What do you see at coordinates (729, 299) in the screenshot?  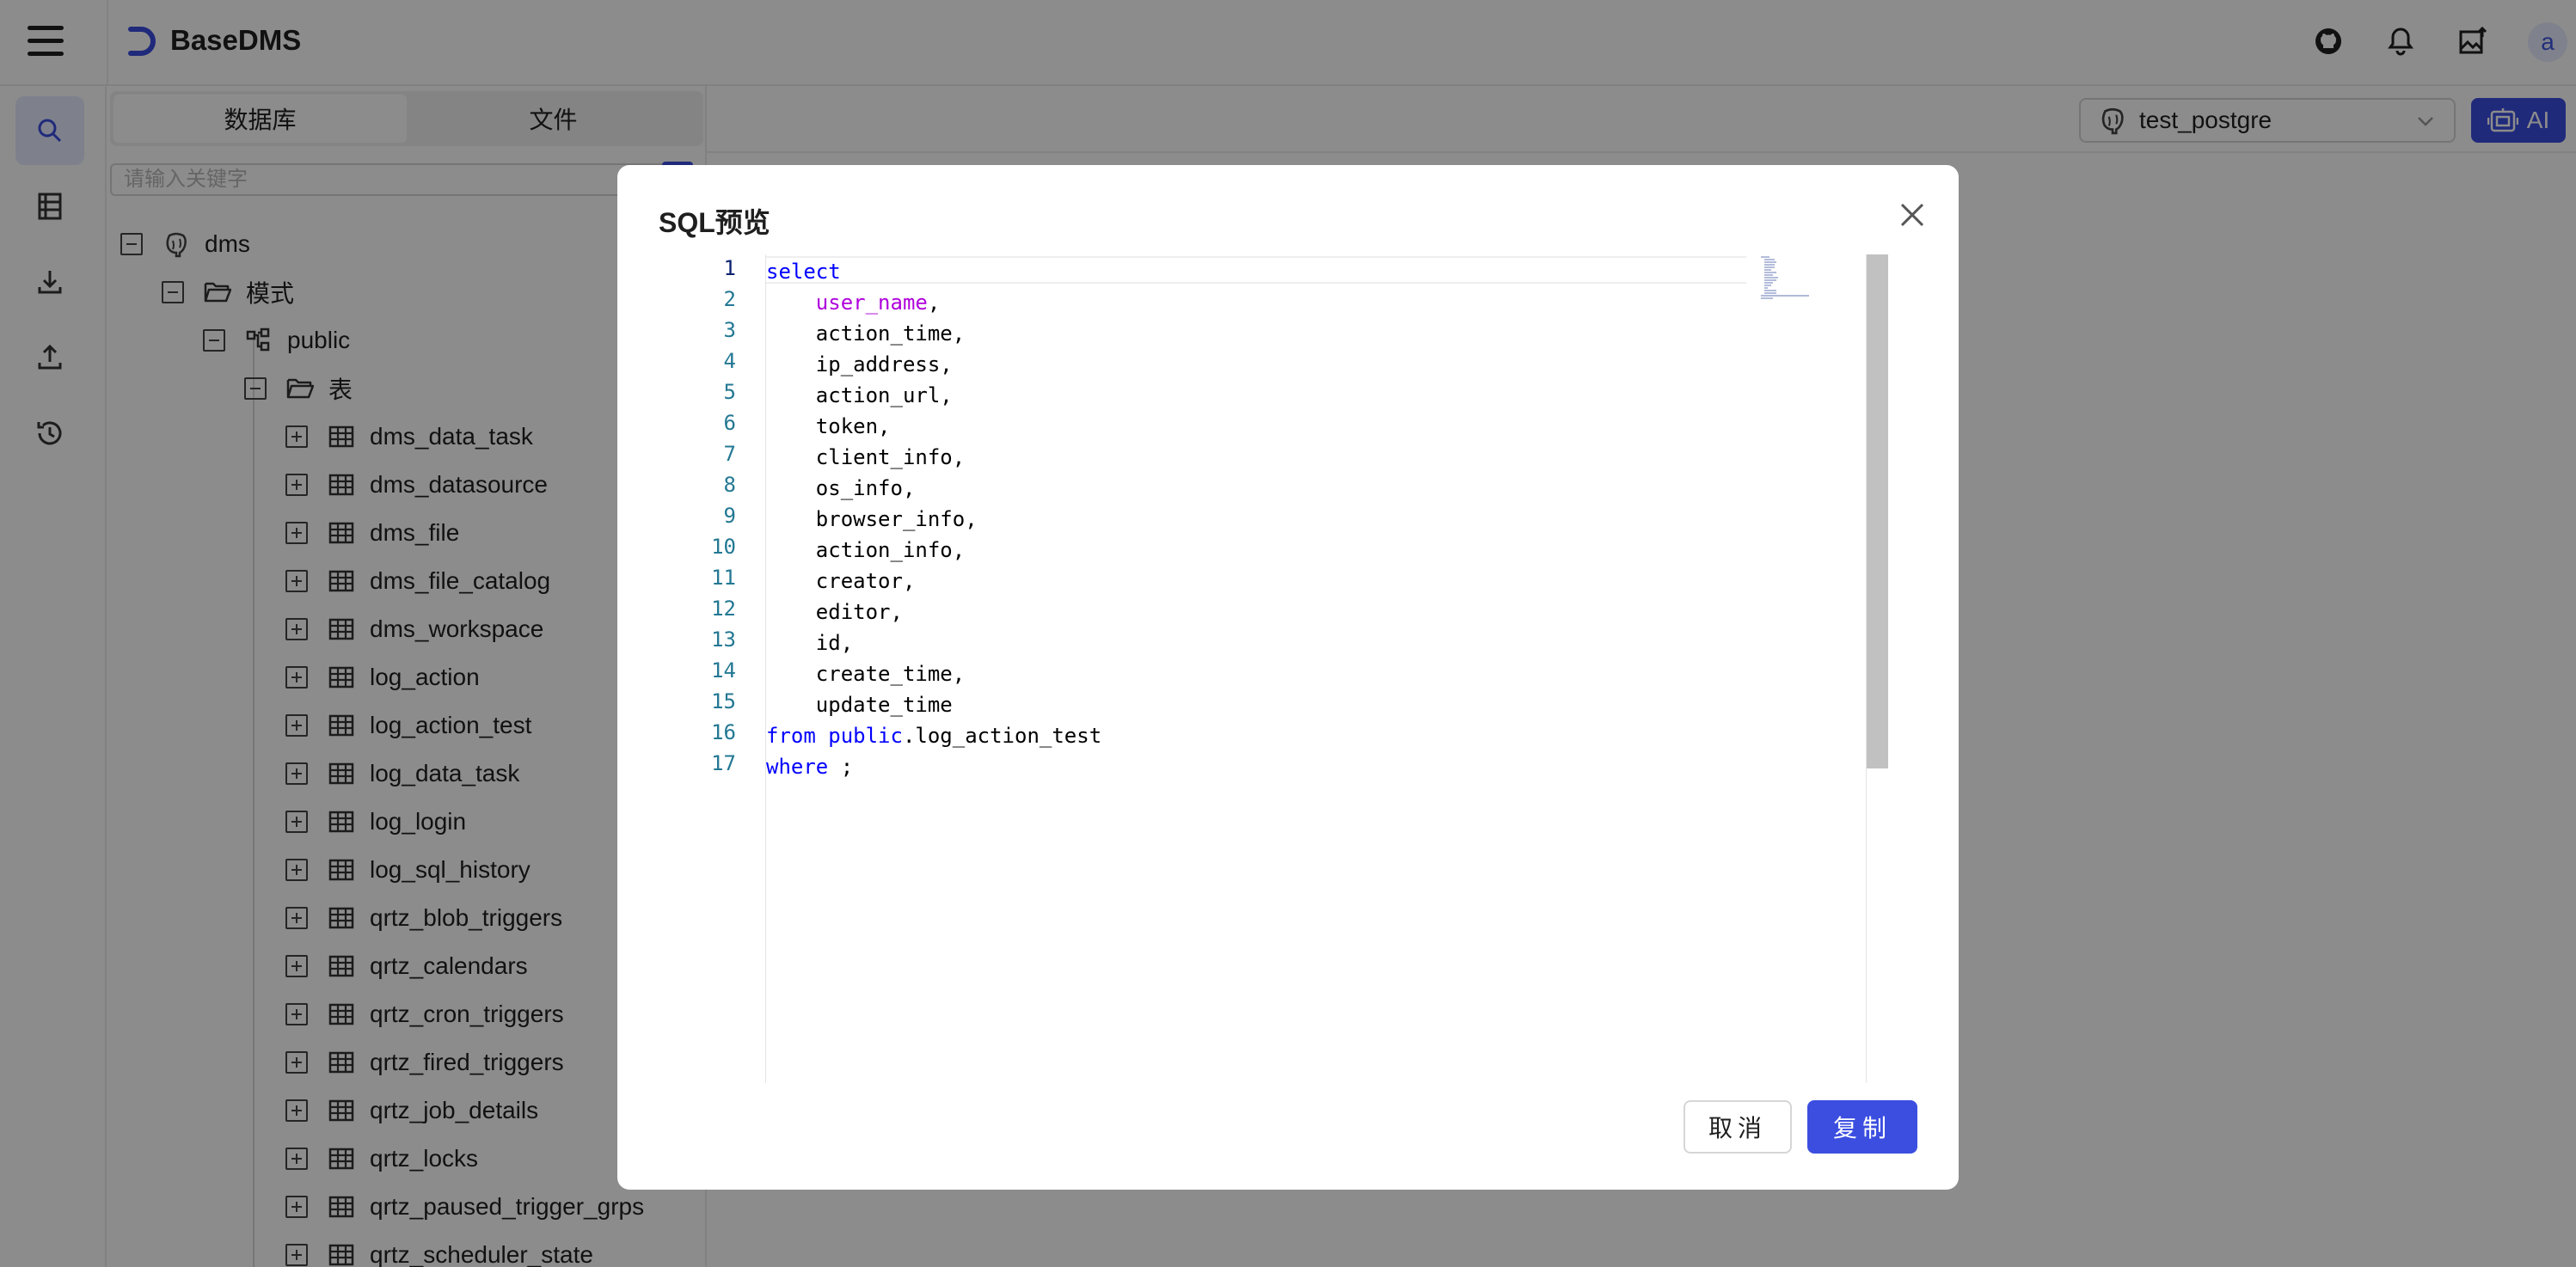 I see `line-number: 2` at bounding box center [729, 299].